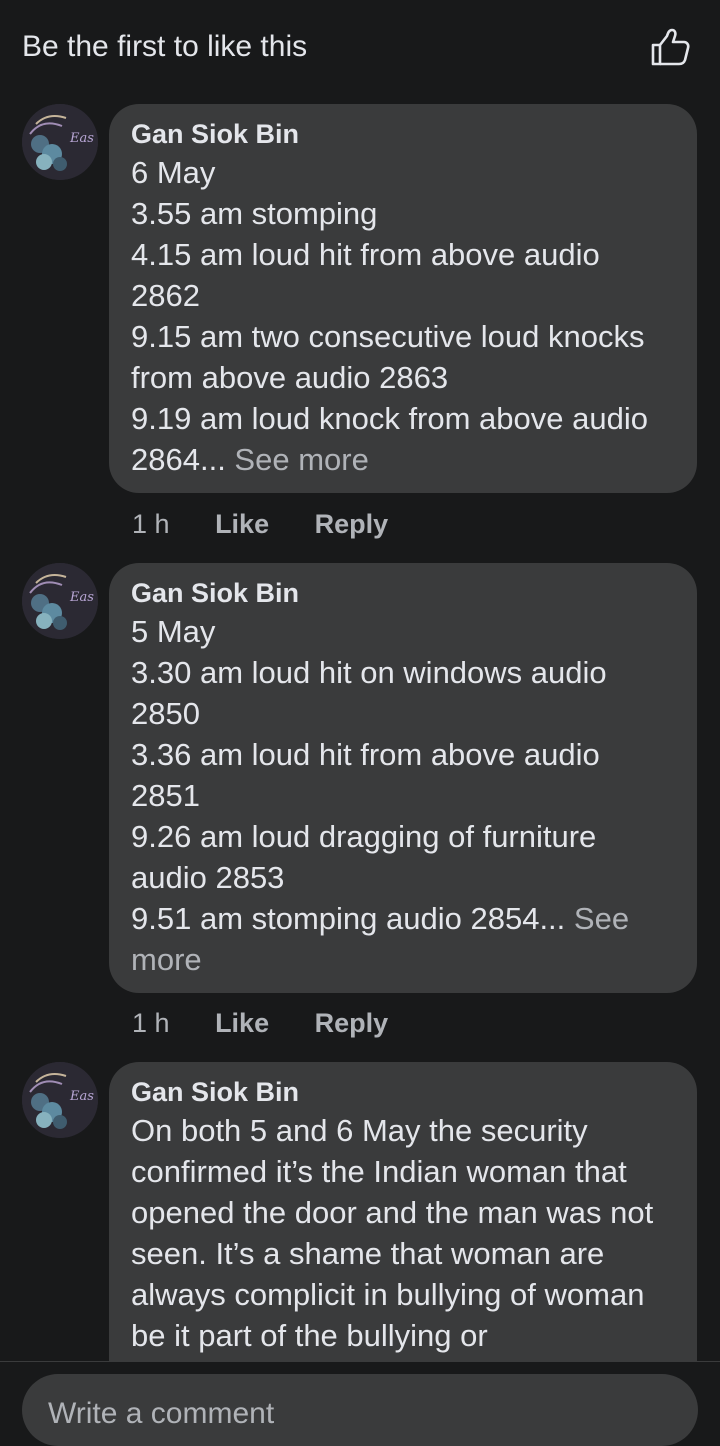 This screenshot has width=720, height=1446. What do you see at coordinates (161, 1413) in the screenshot?
I see `write-comment-placeholder: Write a comment` at bounding box center [161, 1413].